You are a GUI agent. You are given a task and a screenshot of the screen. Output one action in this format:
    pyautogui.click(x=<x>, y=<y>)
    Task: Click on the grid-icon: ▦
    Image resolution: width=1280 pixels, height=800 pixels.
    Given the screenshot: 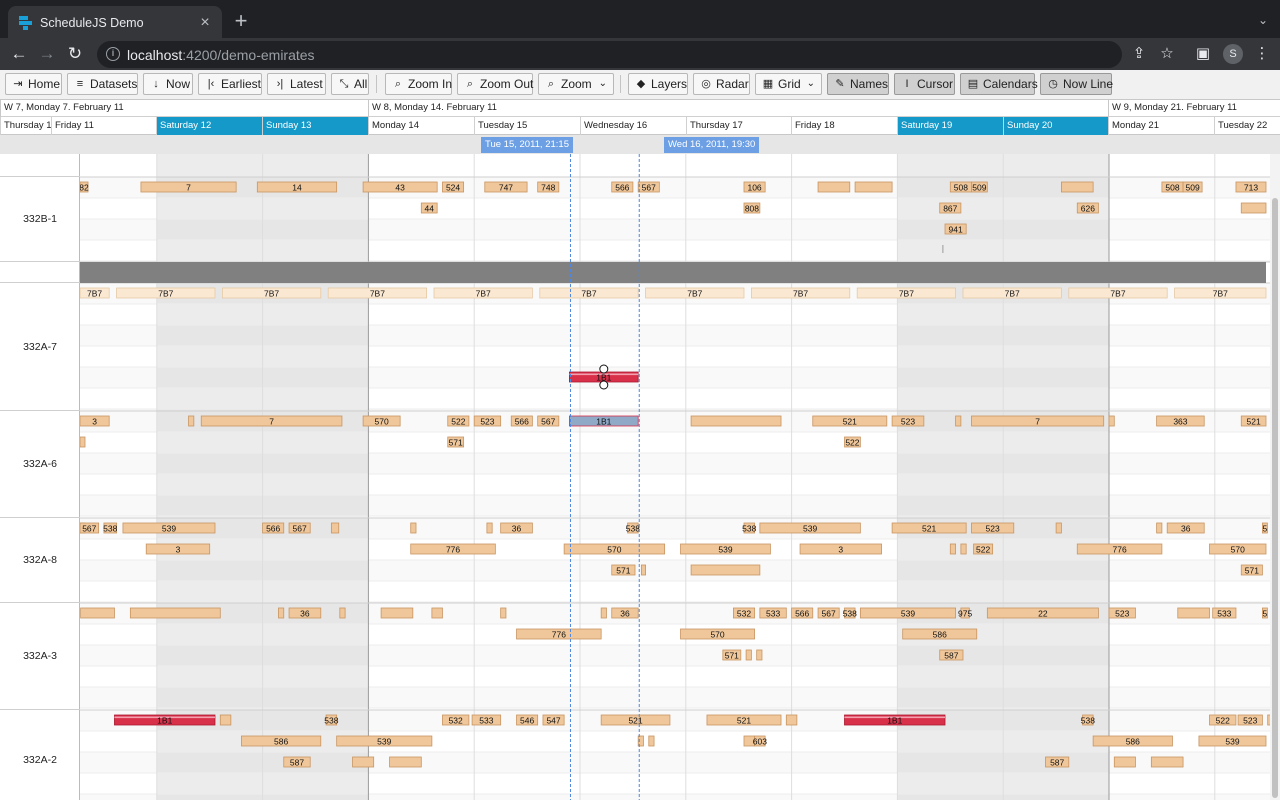 What is the action you would take?
    pyautogui.click(x=768, y=84)
    